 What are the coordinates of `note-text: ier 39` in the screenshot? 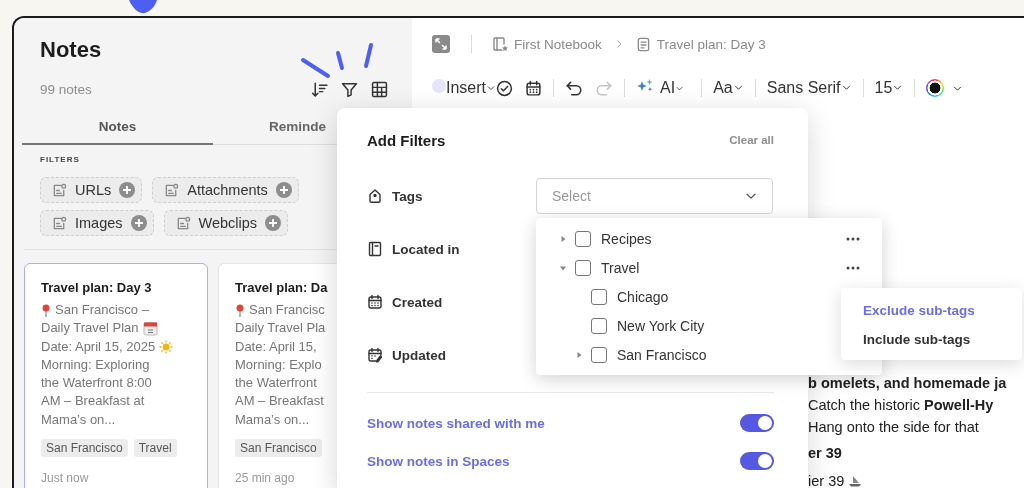 It's located at (826, 480).